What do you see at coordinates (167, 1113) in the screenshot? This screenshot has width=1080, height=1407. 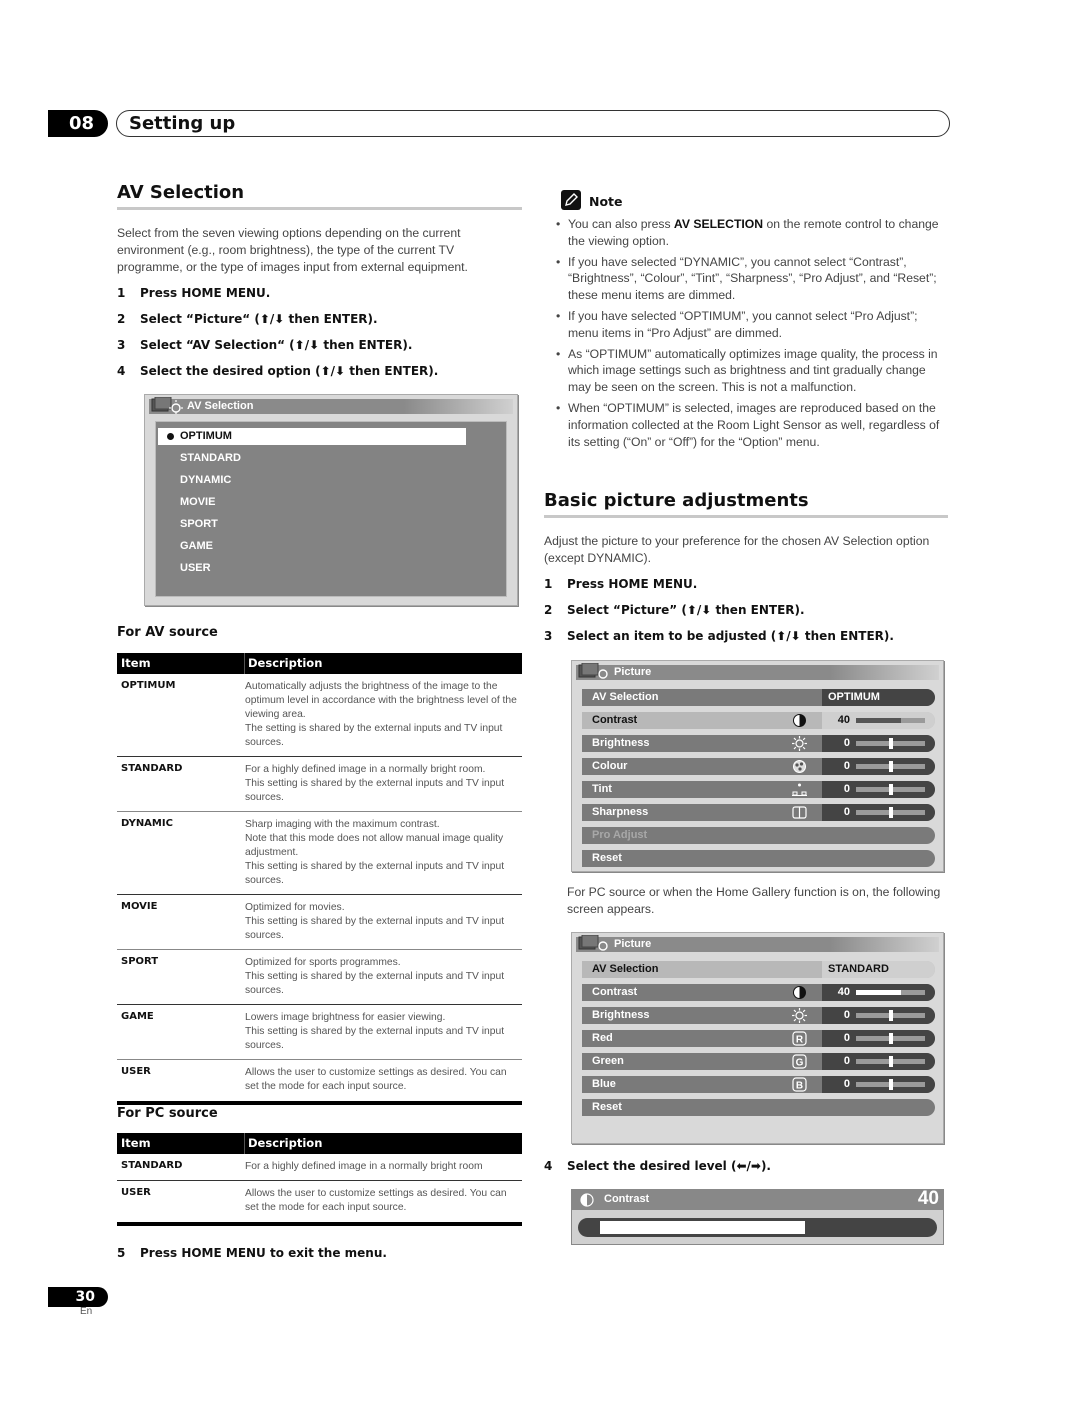 I see `pc-source-heading: For PC source` at bounding box center [167, 1113].